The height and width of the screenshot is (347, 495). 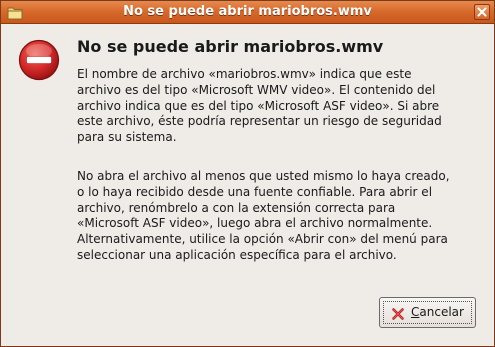 I want to click on window-title: No se puede abrir mariobros.wmv, so click(x=247, y=11).